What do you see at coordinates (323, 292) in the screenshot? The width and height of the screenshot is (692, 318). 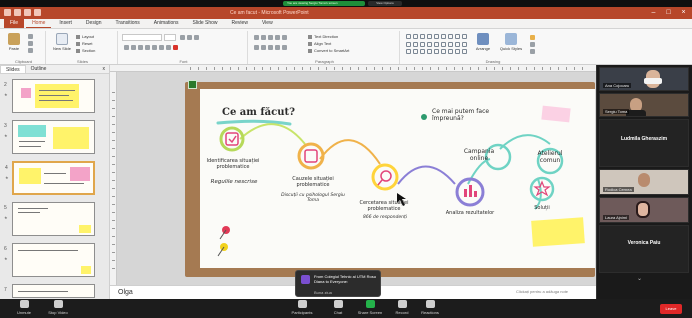 I see `chat-message: Buna ziua` at bounding box center [323, 292].